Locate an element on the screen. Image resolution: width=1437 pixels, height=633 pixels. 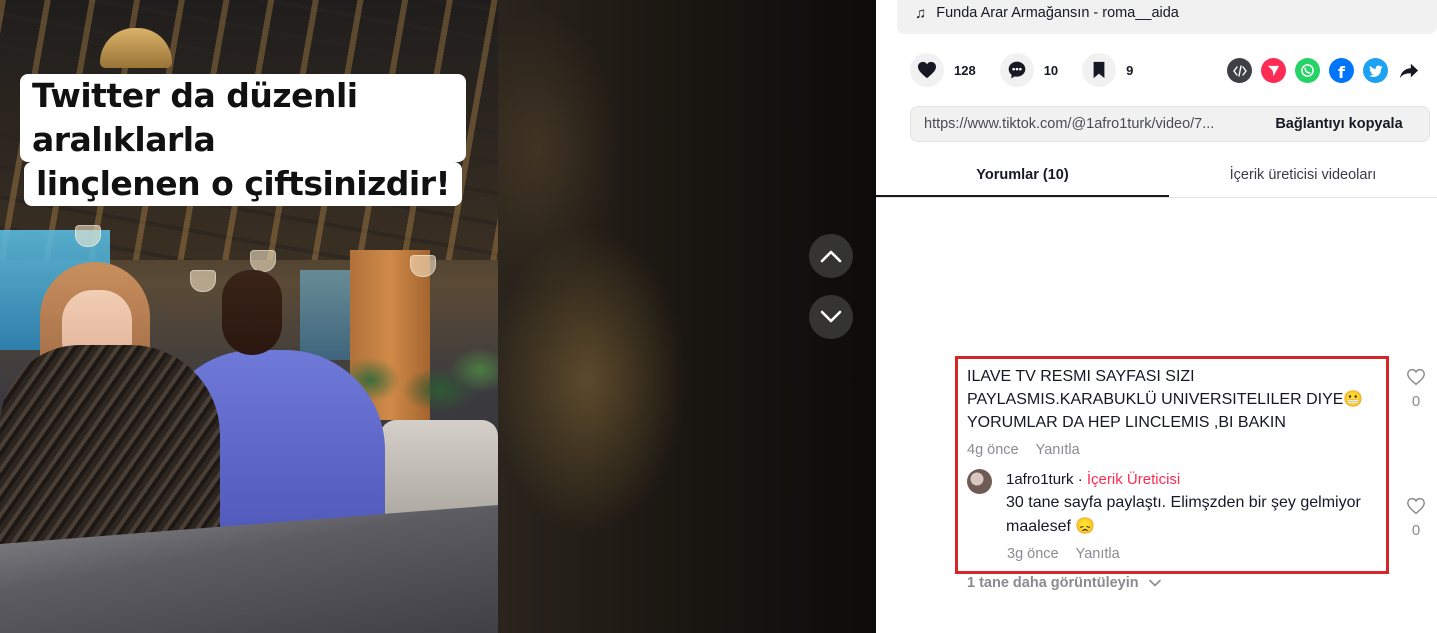
embed-icon is located at coordinates (1239, 70).